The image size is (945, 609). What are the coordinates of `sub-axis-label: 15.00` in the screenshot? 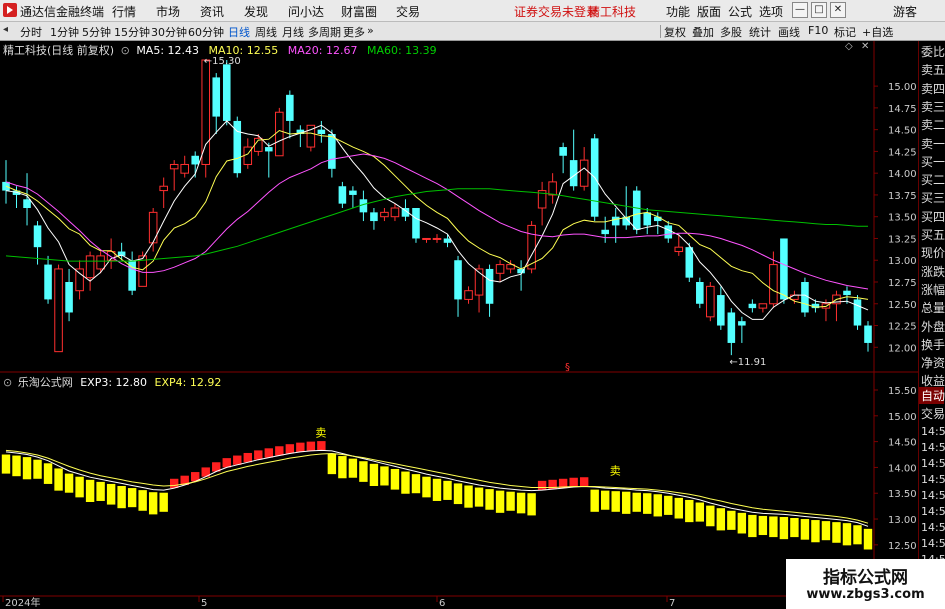 It's located at (902, 417).